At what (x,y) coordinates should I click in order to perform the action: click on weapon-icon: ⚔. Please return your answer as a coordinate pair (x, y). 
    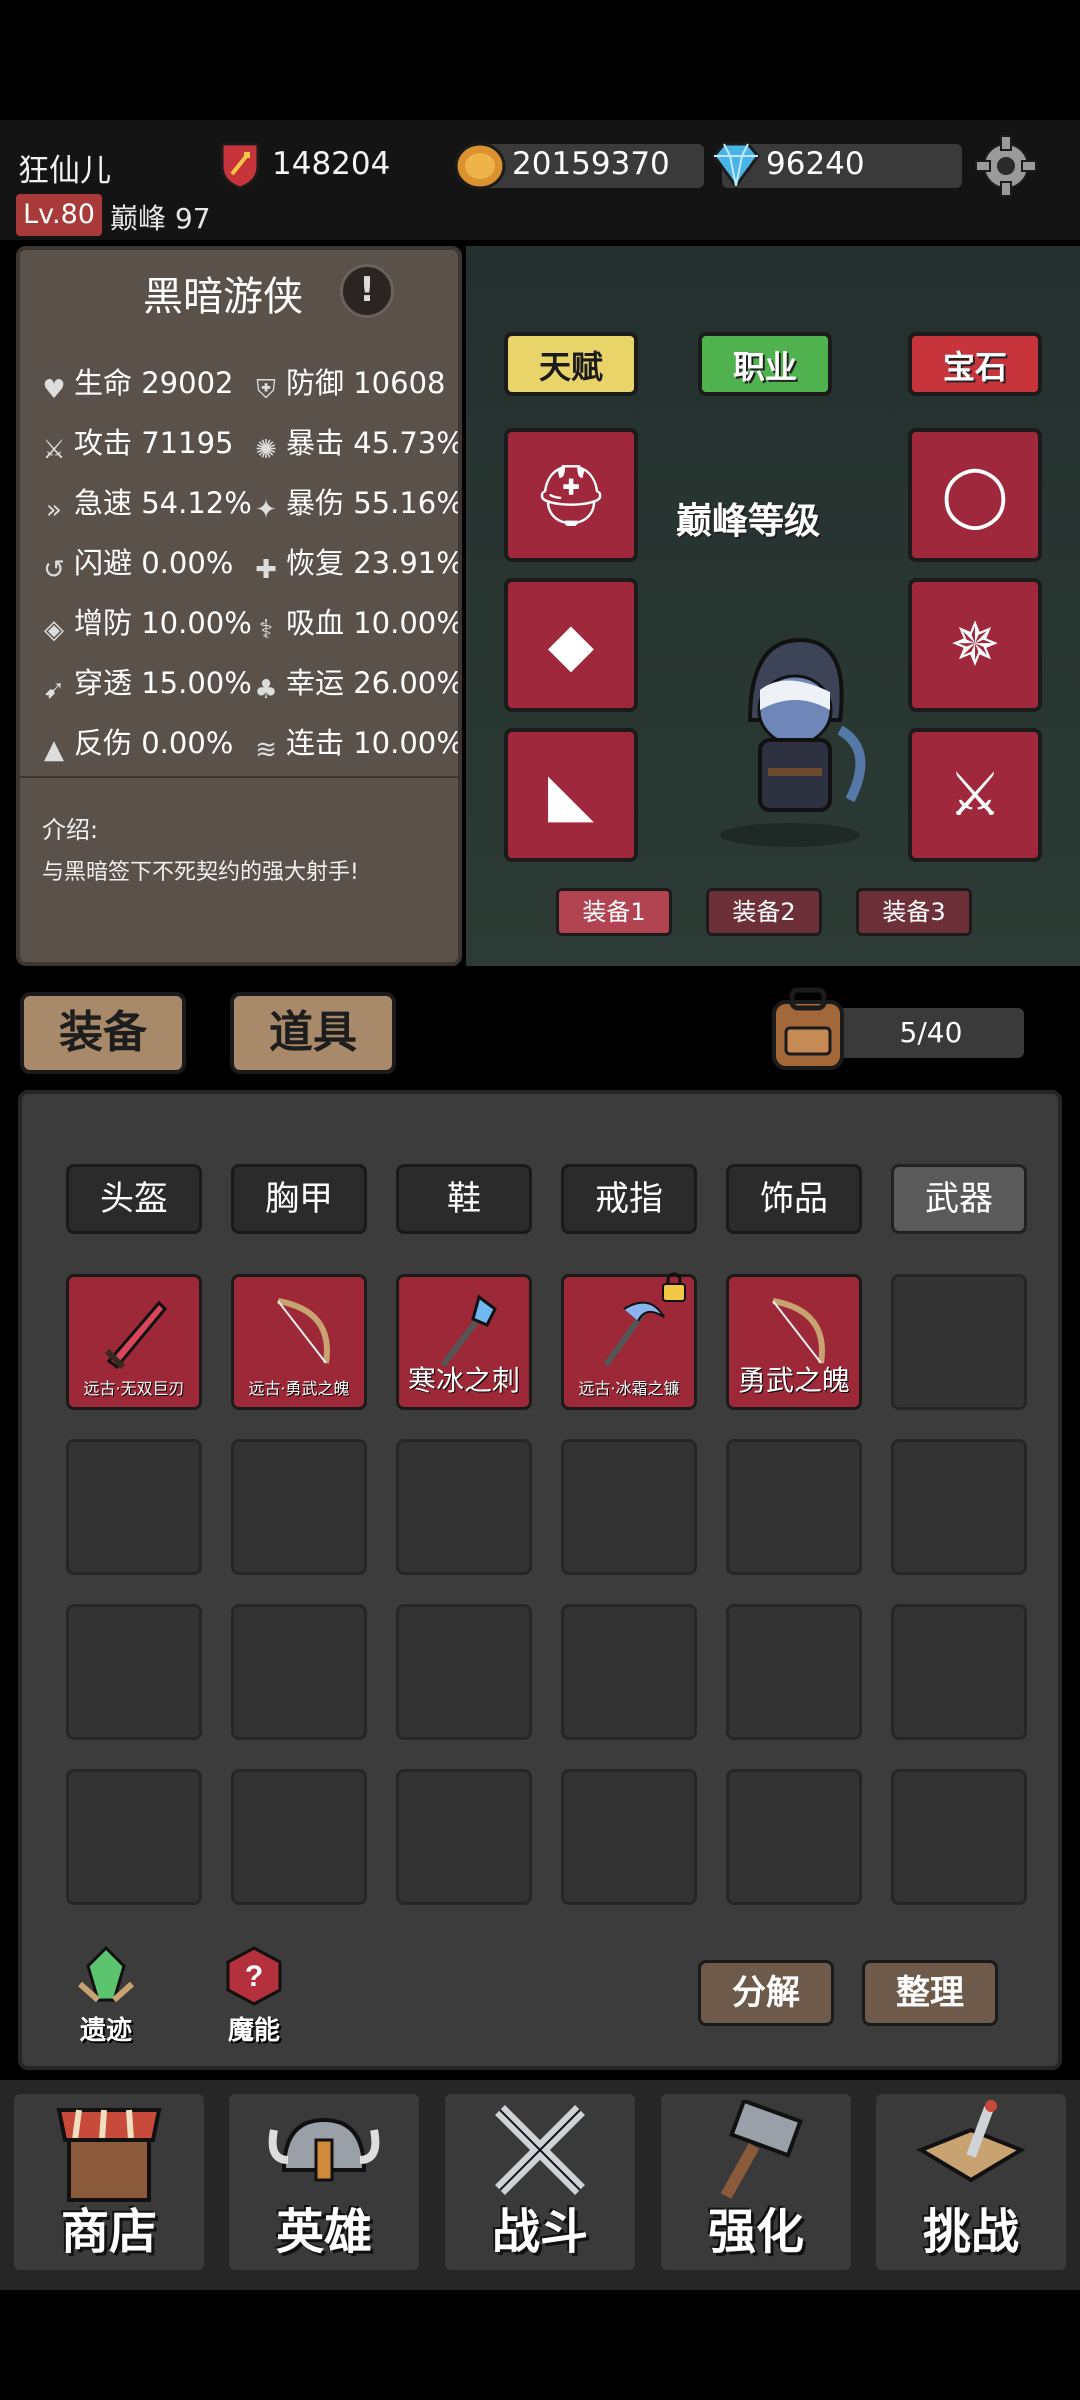
    Looking at the image, I should click on (975, 795).